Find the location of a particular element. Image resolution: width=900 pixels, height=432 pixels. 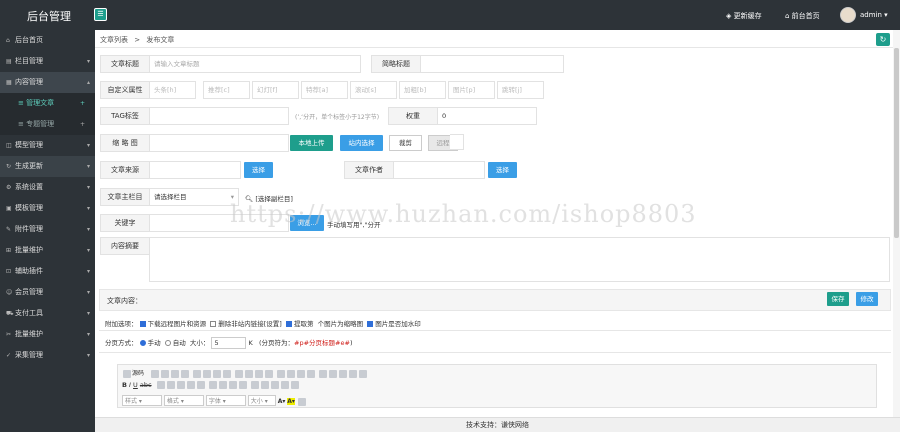

paste-text-icon is located at coordinates (226, 373).